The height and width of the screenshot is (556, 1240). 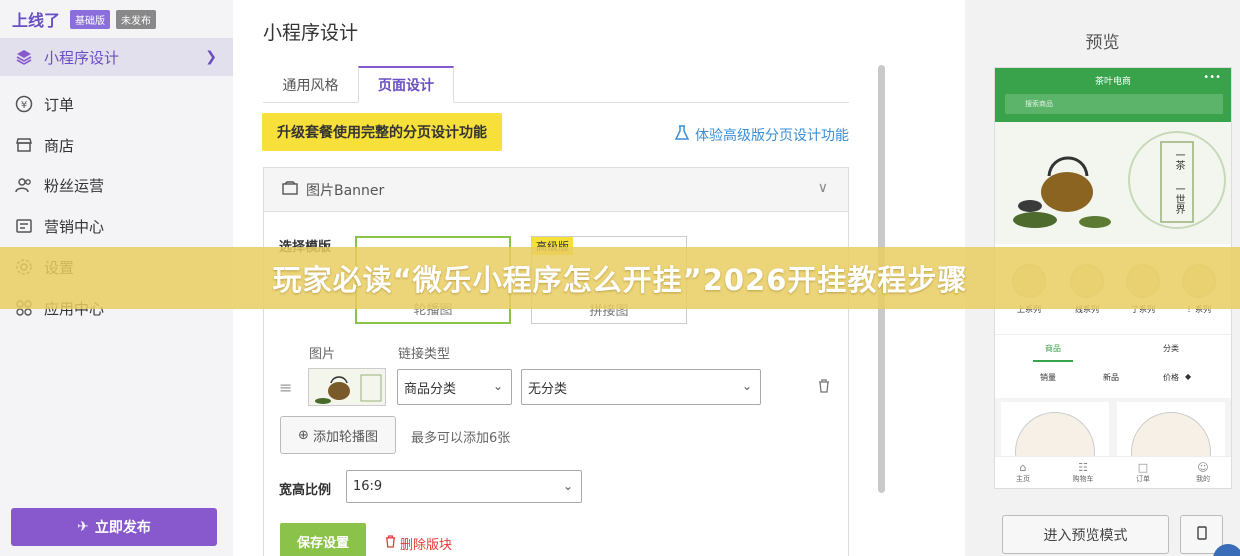 What do you see at coordinates (36, 20) in the screenshot?
I see `brand-name: 上线了` at bounding box center [36, 20].